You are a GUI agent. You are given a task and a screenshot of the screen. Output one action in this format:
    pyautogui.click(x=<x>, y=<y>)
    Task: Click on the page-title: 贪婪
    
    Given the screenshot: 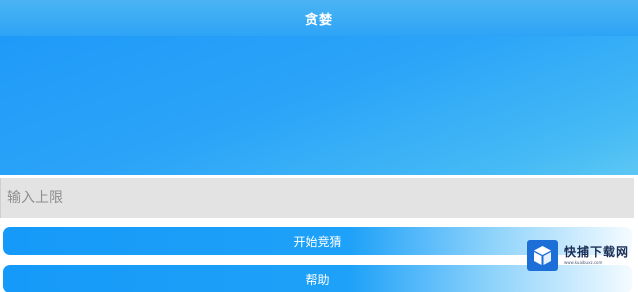 What is the action you would take?
    pyautogui.click(x=318, y=20)
    